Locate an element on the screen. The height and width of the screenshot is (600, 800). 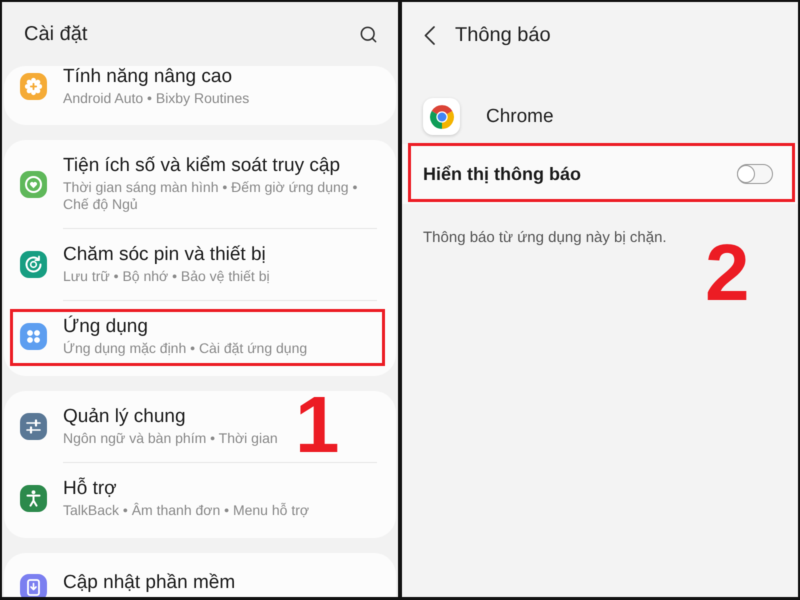
item-subtitle: Android Auto • Bixby Routines is located at coordinates (156, 98).